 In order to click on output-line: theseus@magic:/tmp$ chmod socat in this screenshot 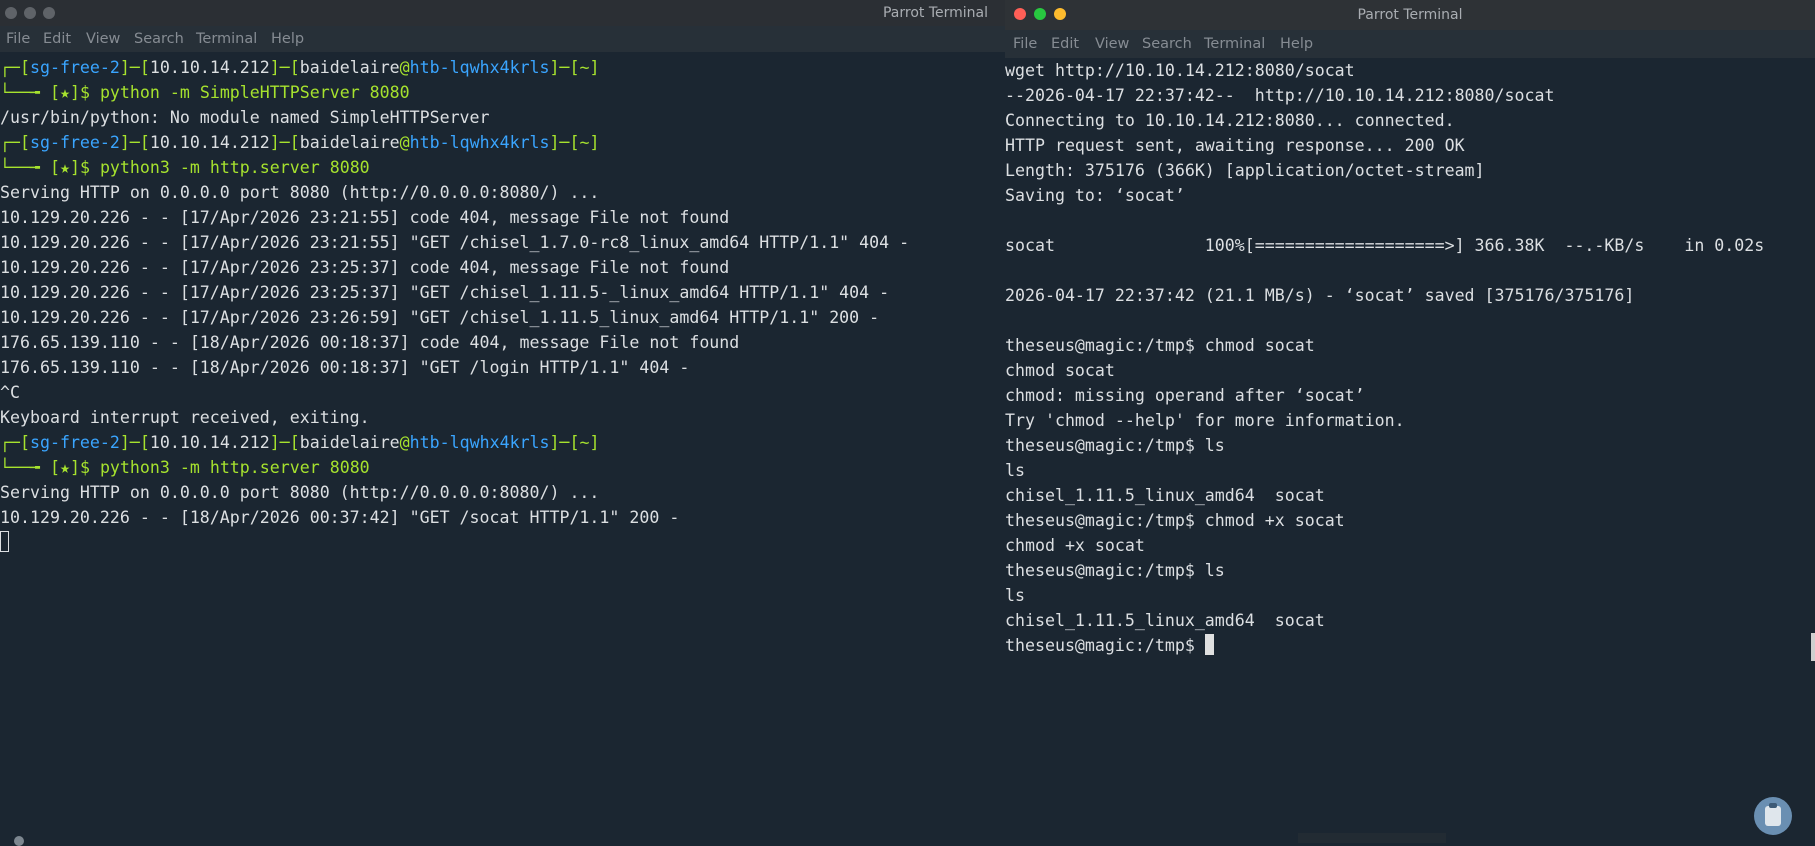, I will do `click(1160, 345)`.